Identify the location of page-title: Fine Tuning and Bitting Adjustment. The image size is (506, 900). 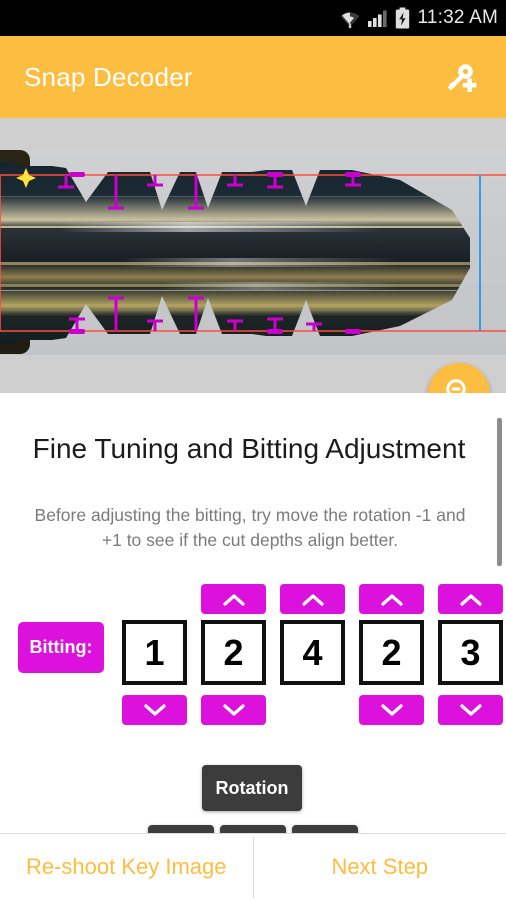
(249, 448).